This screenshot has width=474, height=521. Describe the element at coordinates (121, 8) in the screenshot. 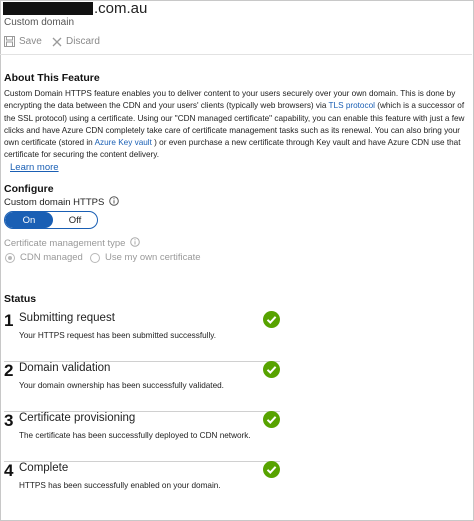

I see `domain-title: .com.au` at that location.